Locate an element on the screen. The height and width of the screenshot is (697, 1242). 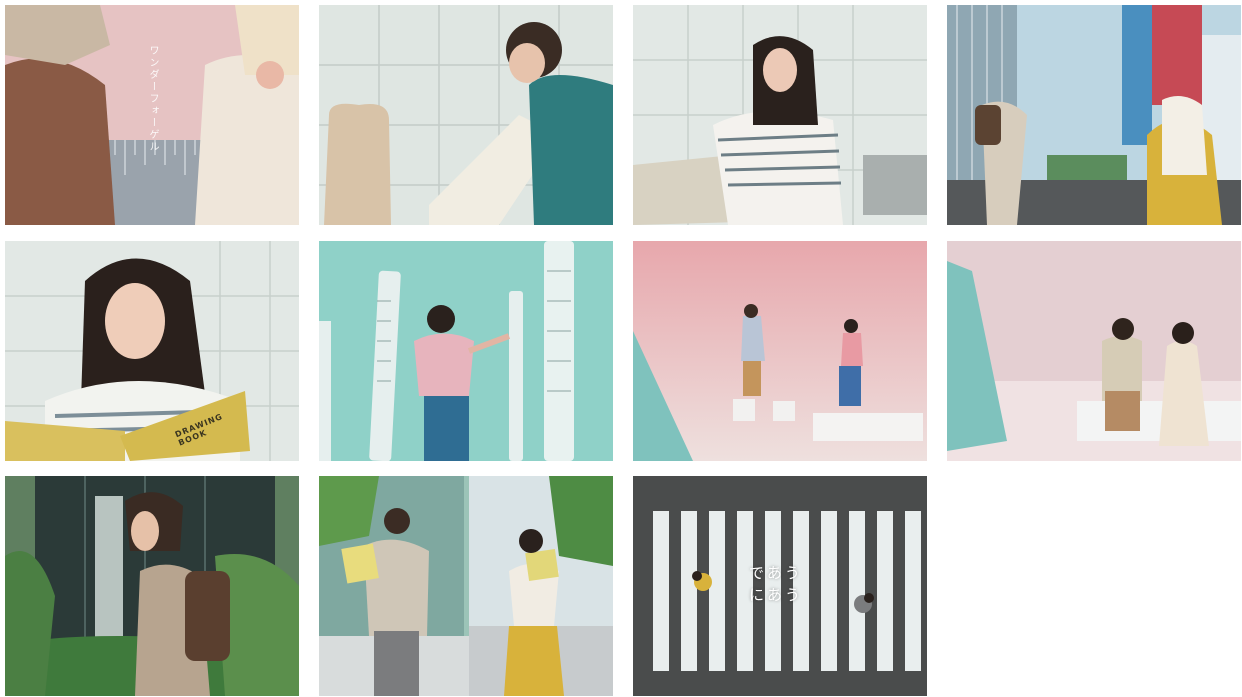
frame-11: であう にあう is located at coordinates (780, 586).